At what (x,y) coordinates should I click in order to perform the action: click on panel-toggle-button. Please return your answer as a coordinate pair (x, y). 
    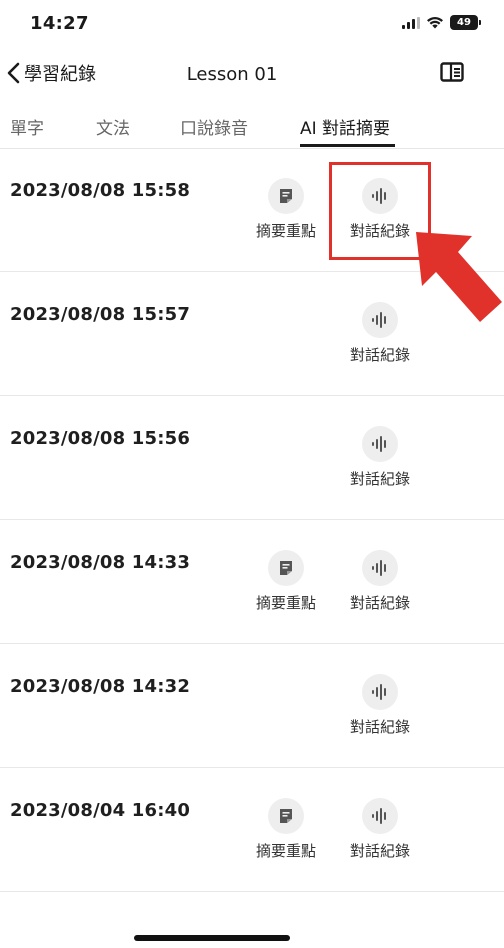
    Looking at the image, I should click on (452, 74).